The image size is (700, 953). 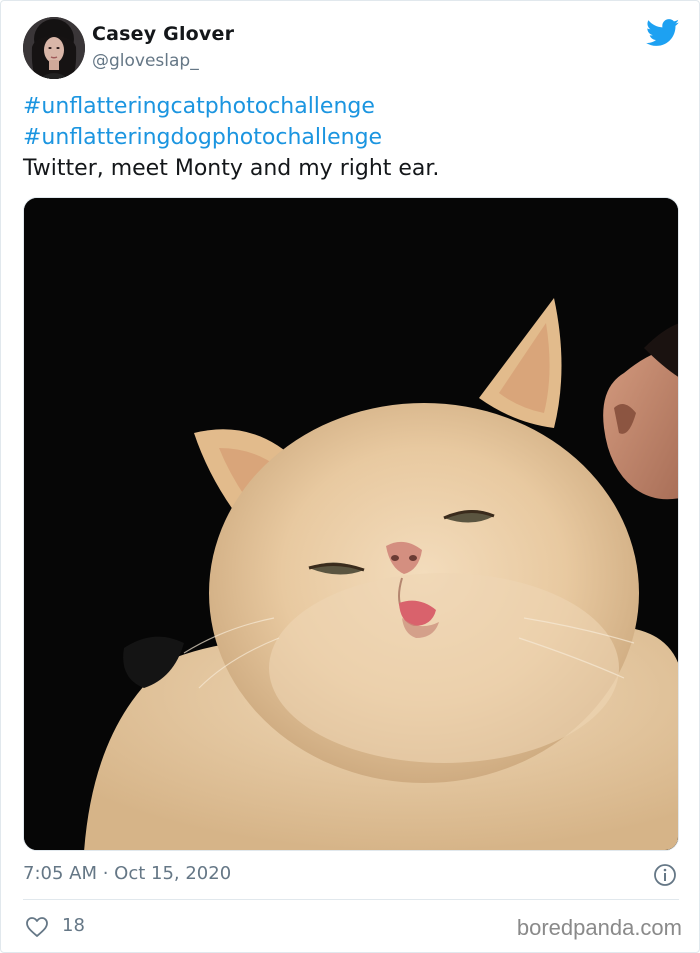 What do you see at coordinates (351, 899) in the screenshot?
I see `divider` at bounding box center [351, 899].